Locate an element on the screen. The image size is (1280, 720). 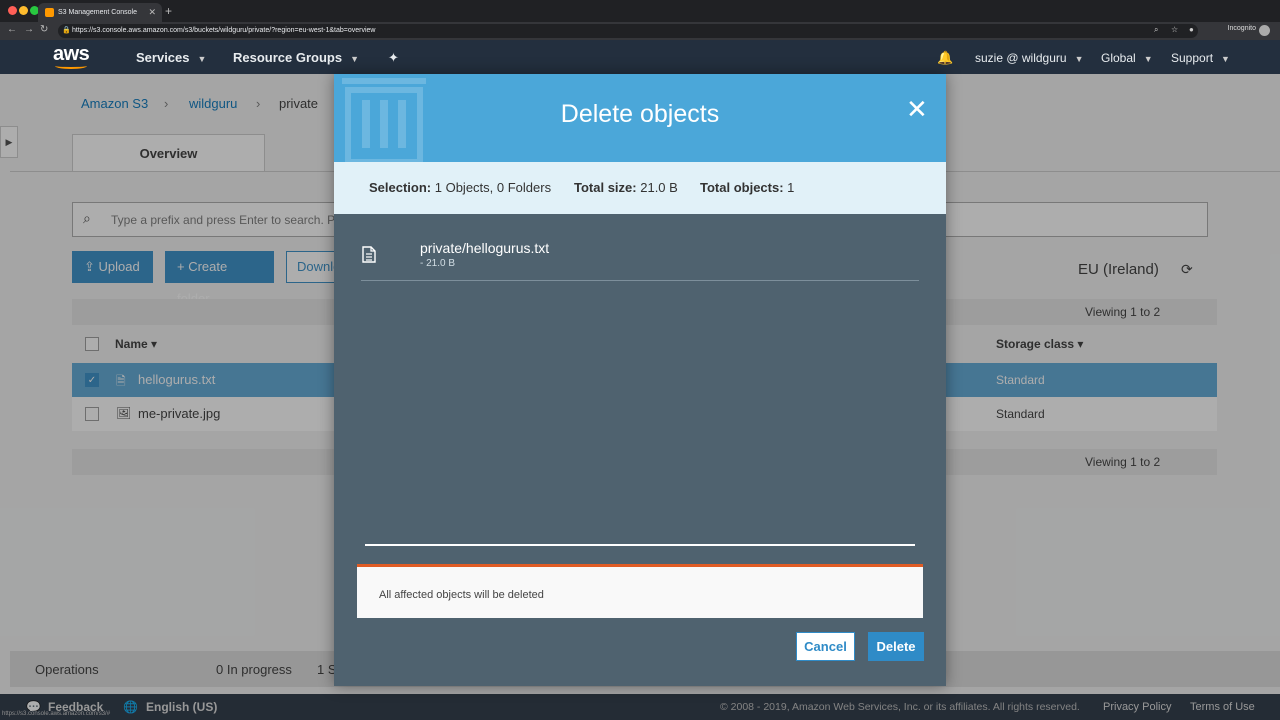
user-label: suzie @ wildguru is located at coordinates (1021, 58).